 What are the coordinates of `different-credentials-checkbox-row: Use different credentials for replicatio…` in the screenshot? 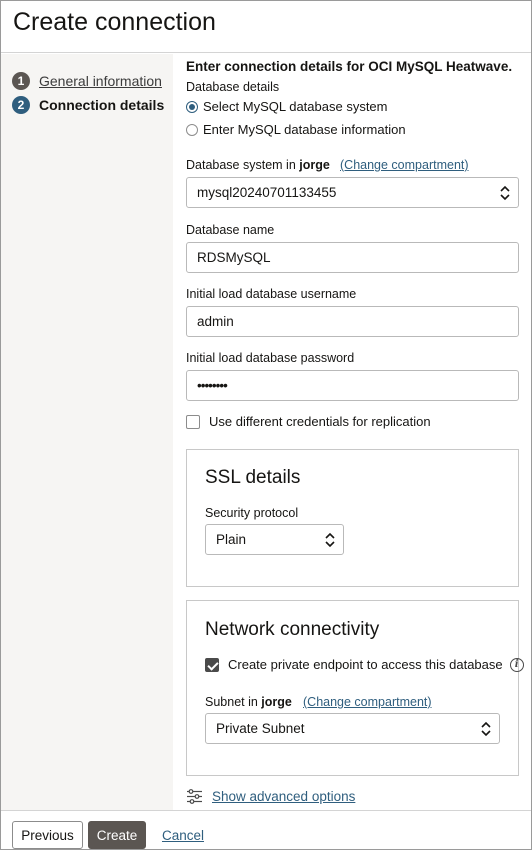 It's located at (308, 421).